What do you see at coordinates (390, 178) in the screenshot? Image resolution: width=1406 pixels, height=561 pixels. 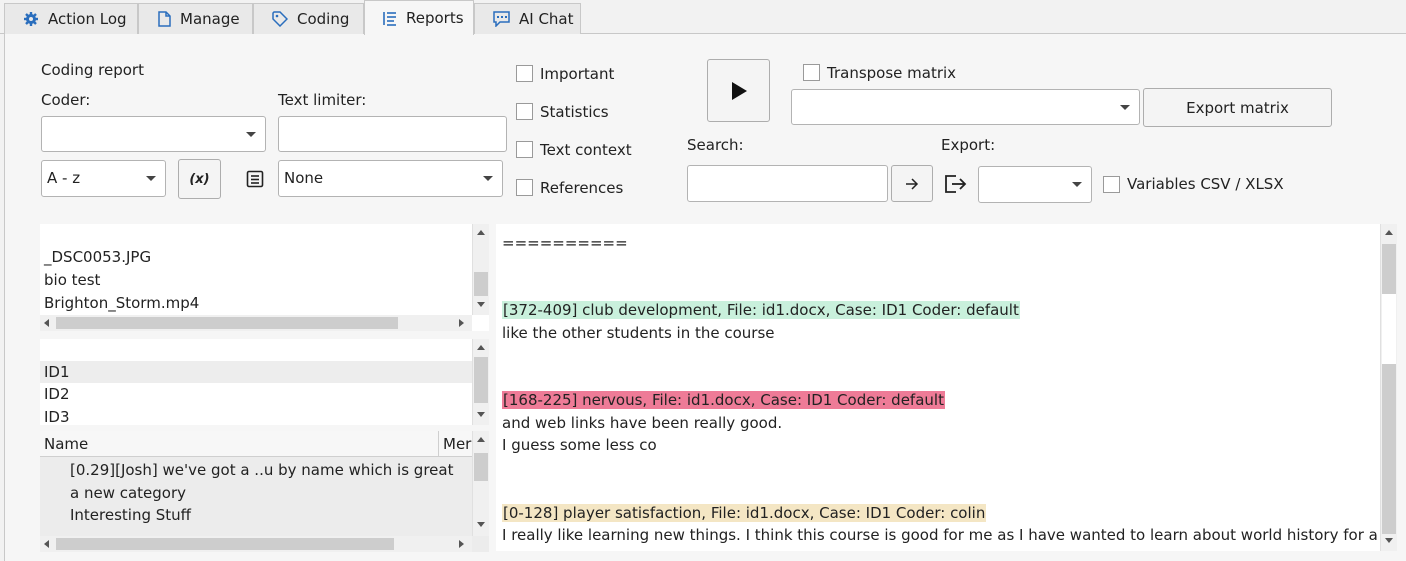 I see `limiter-type-select: None` at bounding box center [390, 178].